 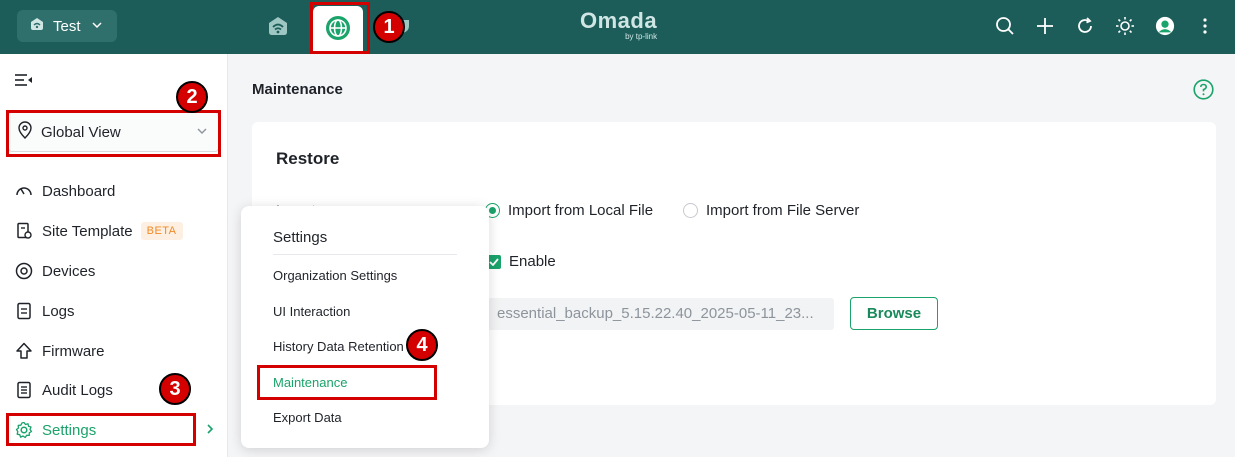 I want to click on search-icon, so click(x=1005, y=26).